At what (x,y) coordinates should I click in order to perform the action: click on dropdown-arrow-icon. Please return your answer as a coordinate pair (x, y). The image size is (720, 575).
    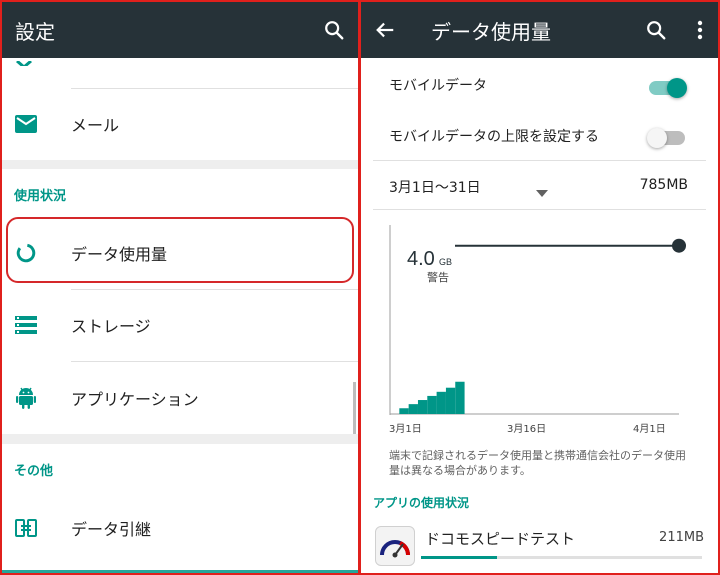
    Looking at the image, I should click on (542, 191).